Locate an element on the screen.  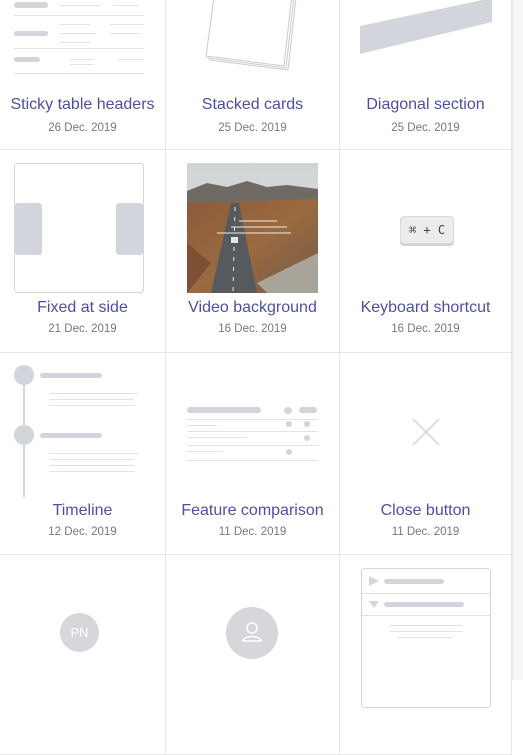
stacked-cards-thumb is located at coordinates (251, 35).